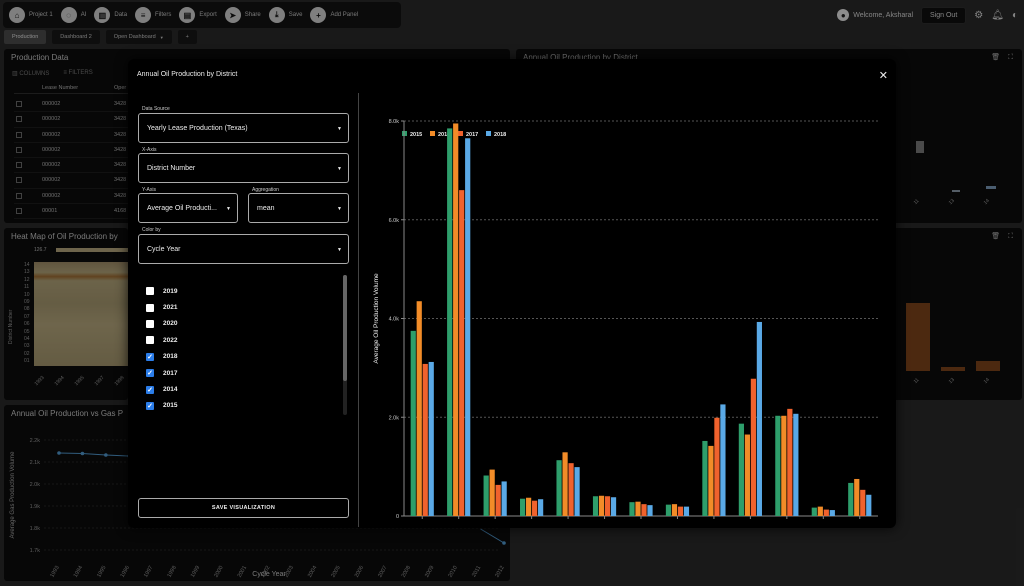 This screenshot has height=586, width=1024. I want to click on bar-01-2017, so click(425, 439).